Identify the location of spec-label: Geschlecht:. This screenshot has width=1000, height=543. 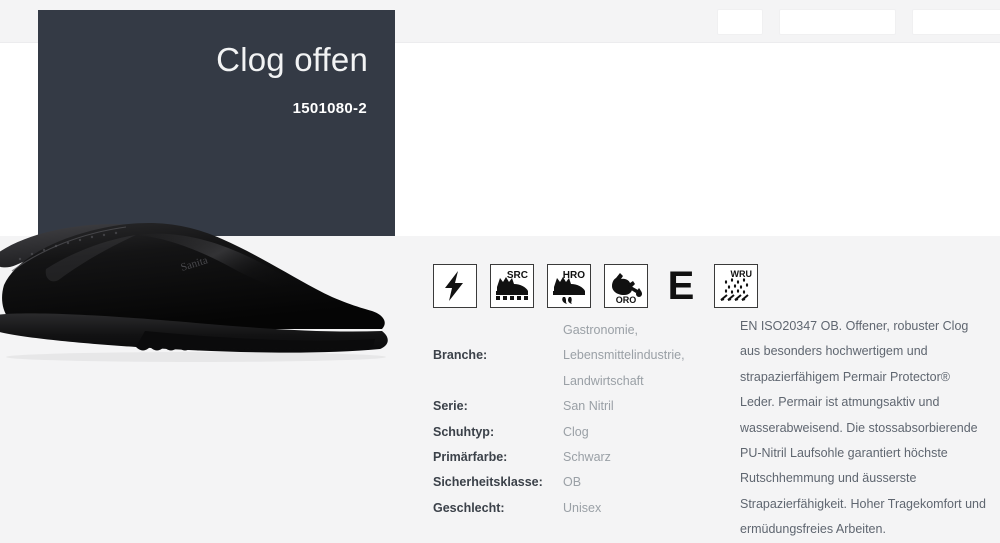
(469, 507).